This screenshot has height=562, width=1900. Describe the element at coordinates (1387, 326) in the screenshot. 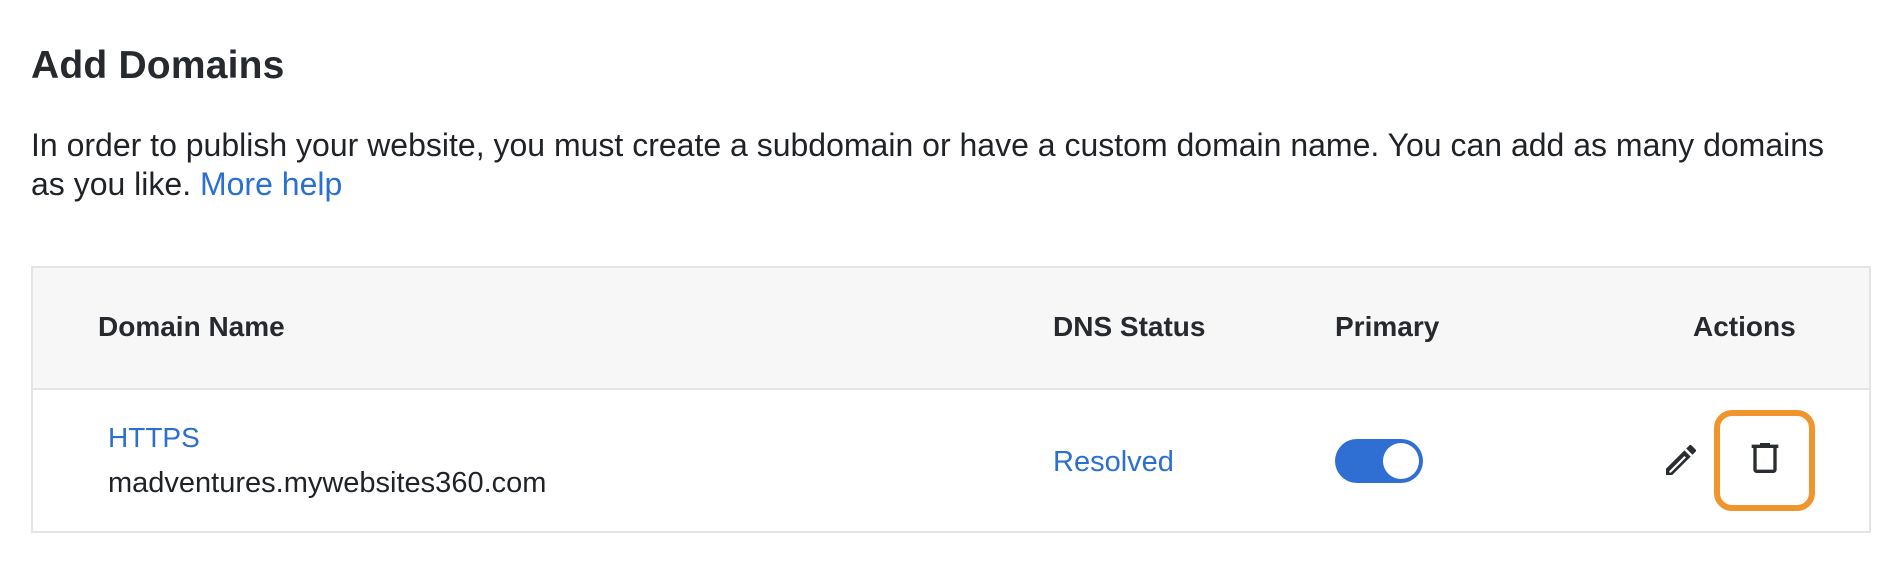

I see `column-header-primary: Primary` at that location.